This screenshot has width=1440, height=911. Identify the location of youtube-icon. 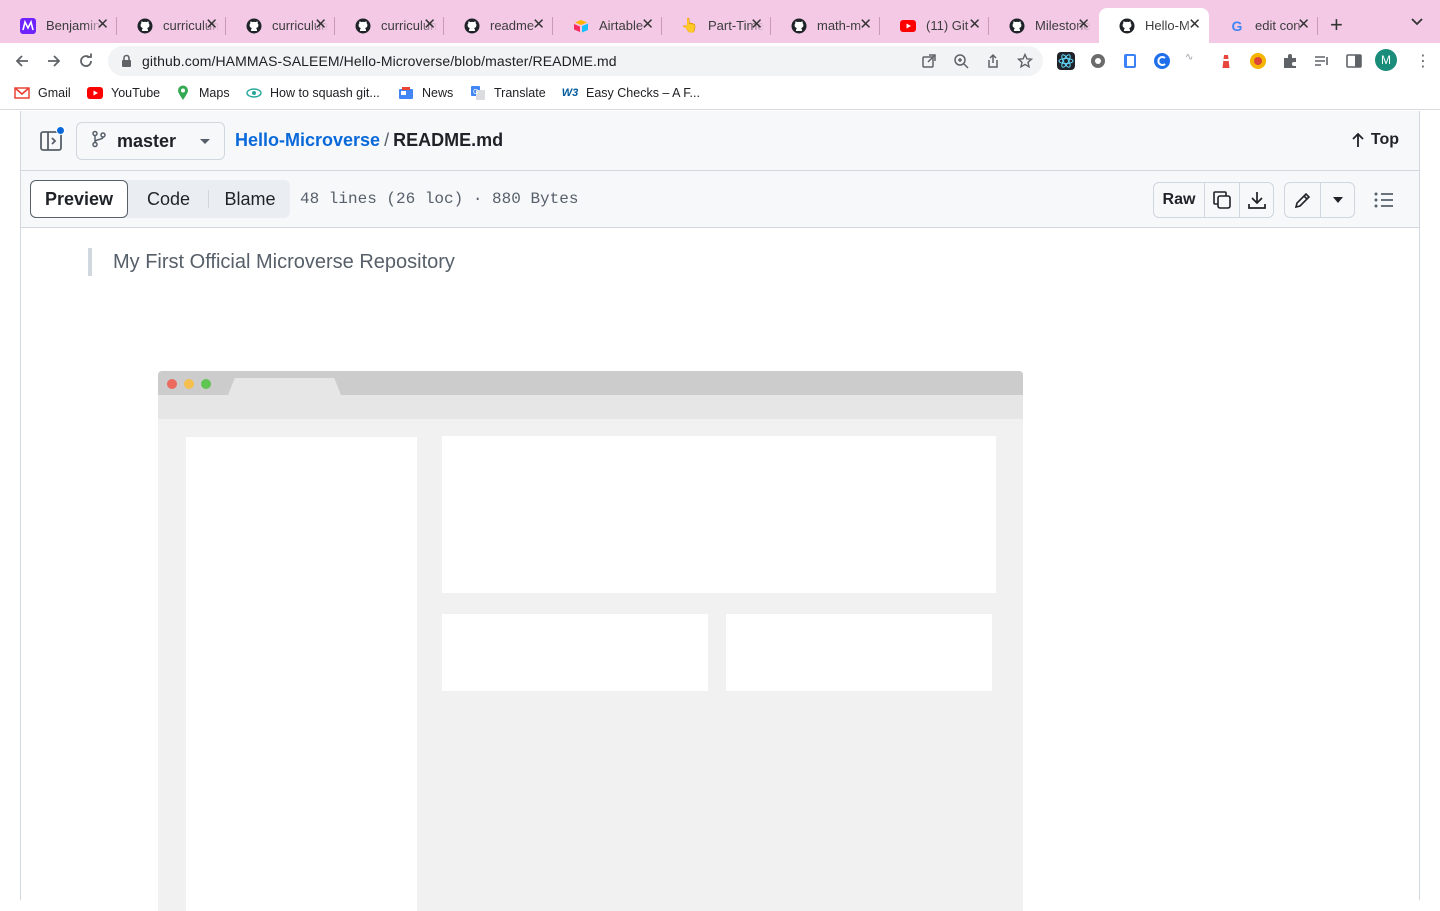
(95, 93).